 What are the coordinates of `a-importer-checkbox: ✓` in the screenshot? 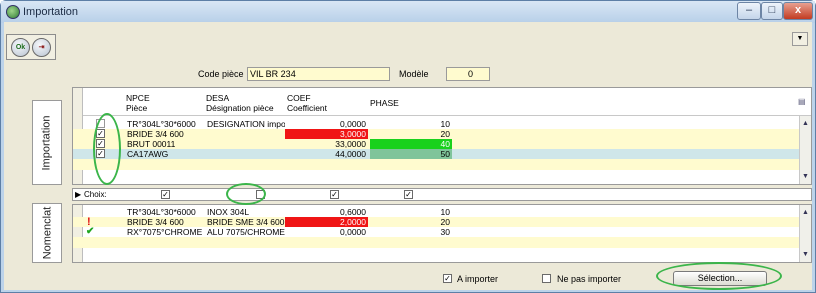 It's located at (447, 278).